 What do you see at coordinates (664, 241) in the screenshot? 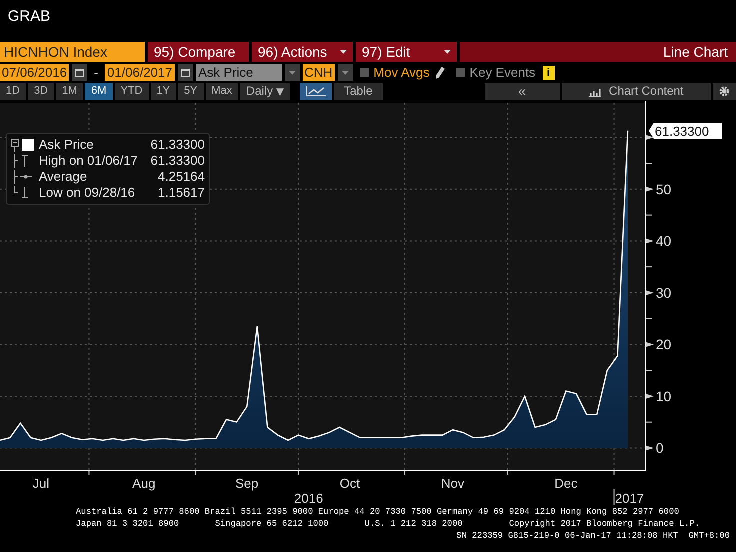
I see `axis-label: 40` at bounding box center [664, 241].